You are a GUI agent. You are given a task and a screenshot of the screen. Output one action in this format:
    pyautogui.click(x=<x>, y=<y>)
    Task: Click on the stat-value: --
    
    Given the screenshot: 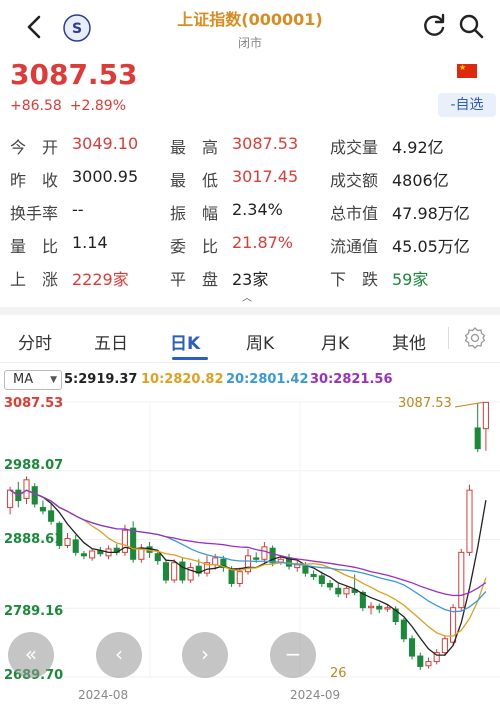 What is the action you would take?
    pyautogui.click(x=78, y=209)
    